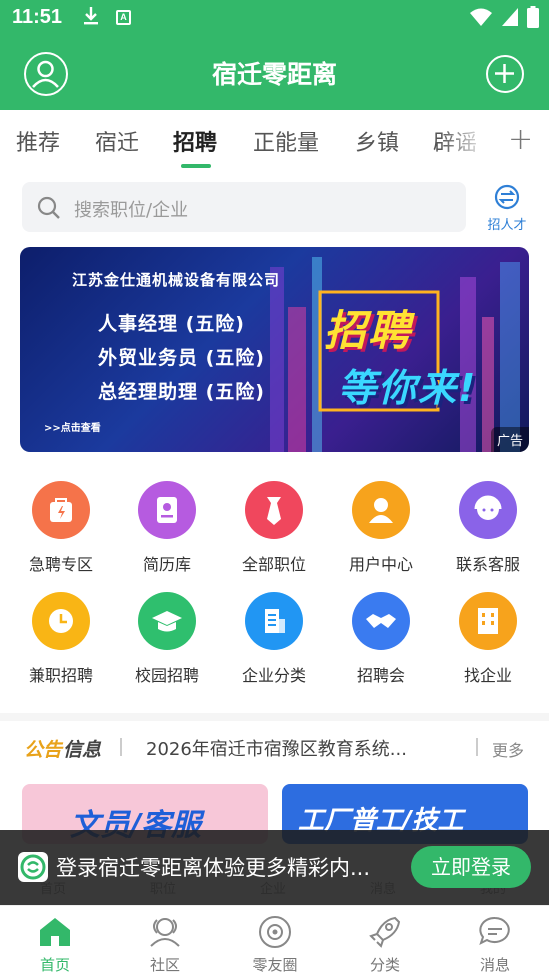  Describe the element at coordinates (48, 207) in the screenshot. I see `search-icon` at that location.